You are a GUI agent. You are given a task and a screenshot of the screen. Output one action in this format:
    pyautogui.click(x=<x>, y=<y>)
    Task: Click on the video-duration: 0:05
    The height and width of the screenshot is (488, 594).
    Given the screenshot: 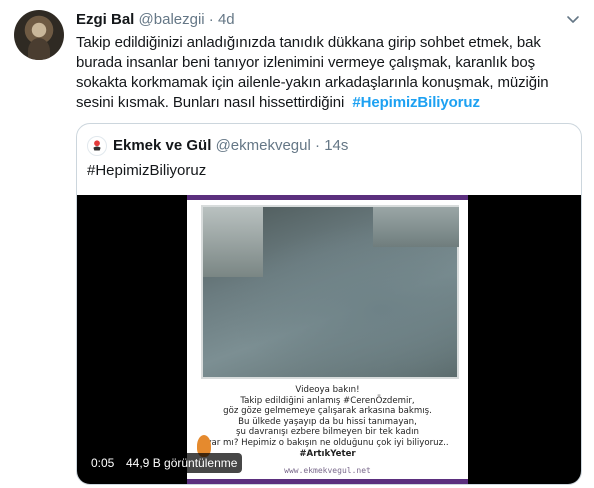 What is the action you would take?
    pyautogui.click(x=103, y=463)
    